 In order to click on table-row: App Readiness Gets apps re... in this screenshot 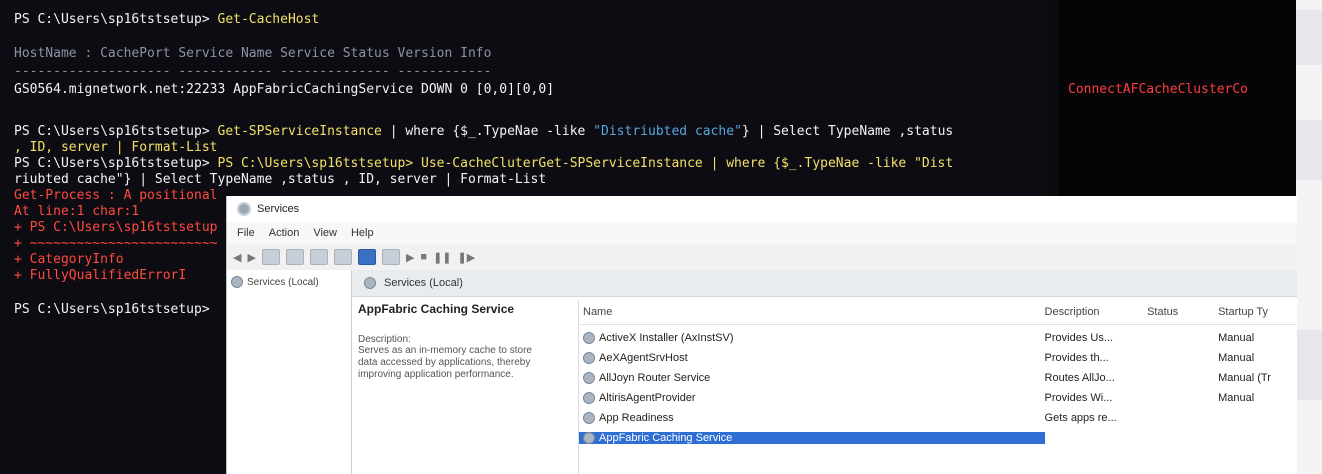, I will do `click(938, 418)`.